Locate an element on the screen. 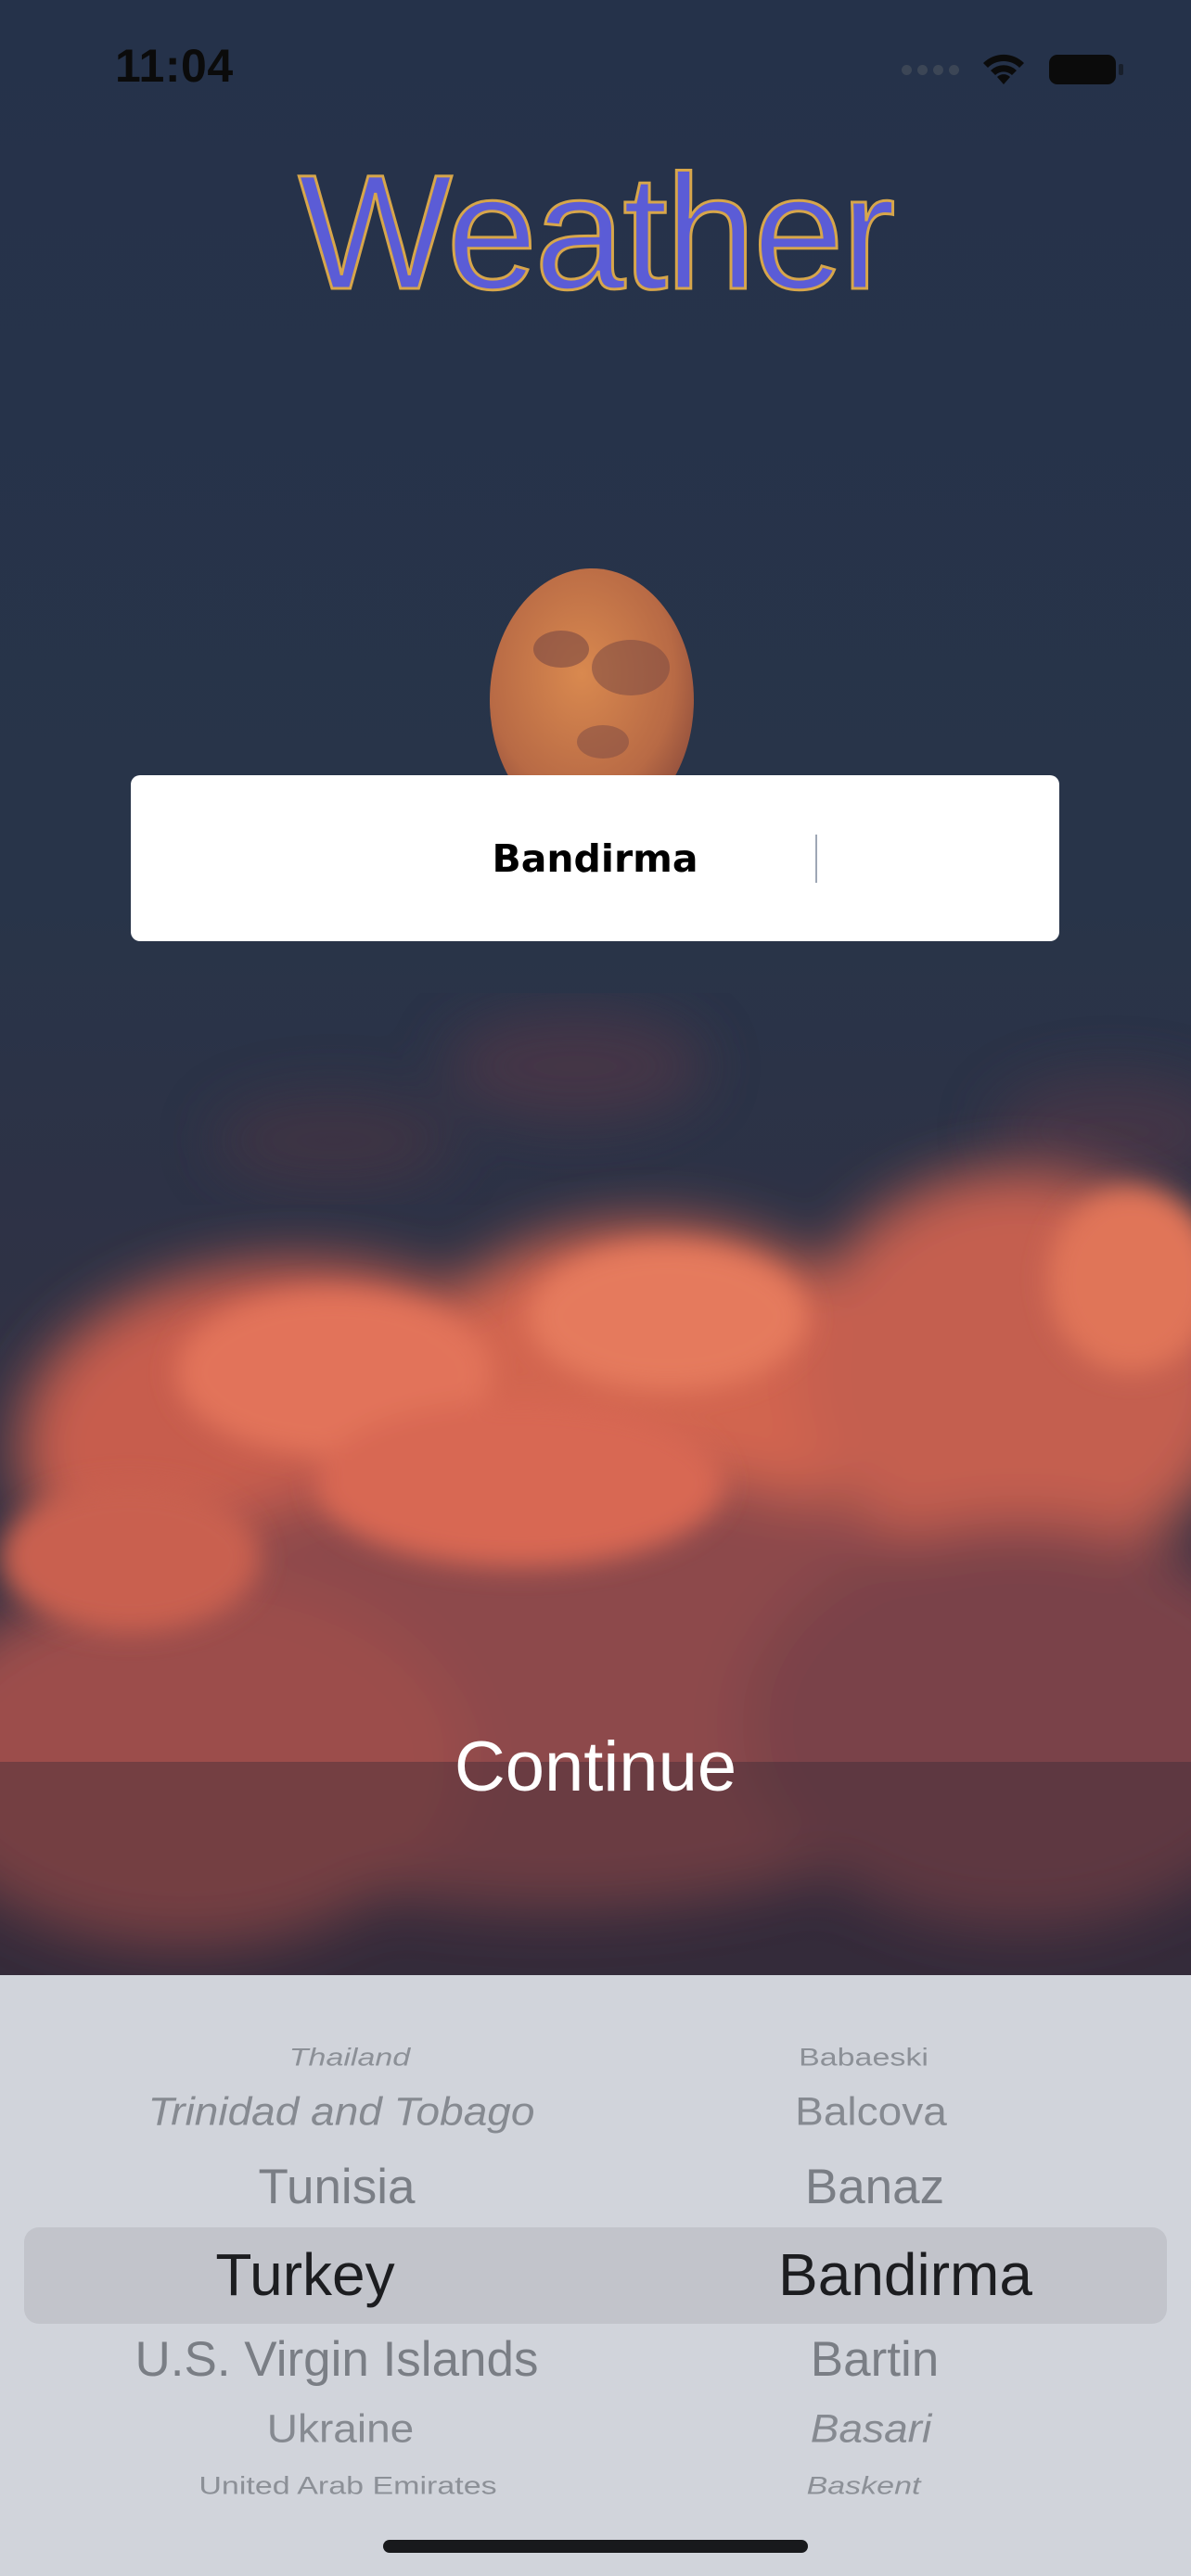 The height and width of the screenshot is (2576, 1191). picker-city-item: Bartin is located at coordinates (875, 2359).